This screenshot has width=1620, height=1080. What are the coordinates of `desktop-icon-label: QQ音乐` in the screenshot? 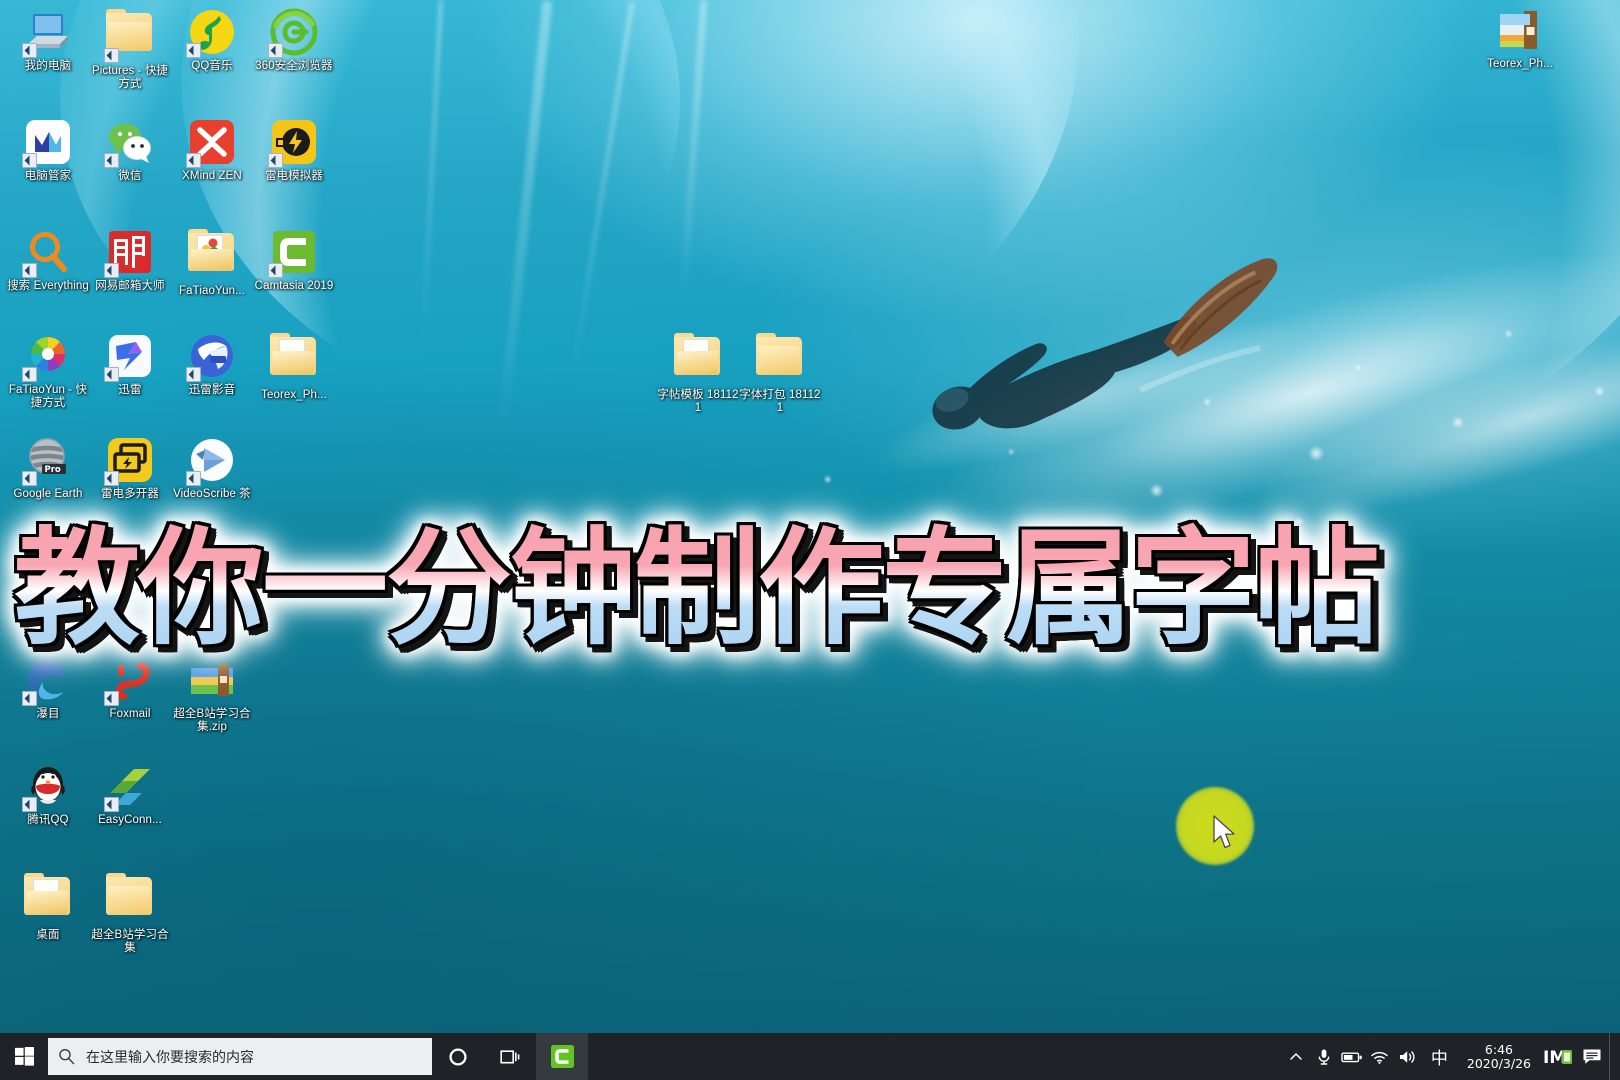 It's located at (212, 66).